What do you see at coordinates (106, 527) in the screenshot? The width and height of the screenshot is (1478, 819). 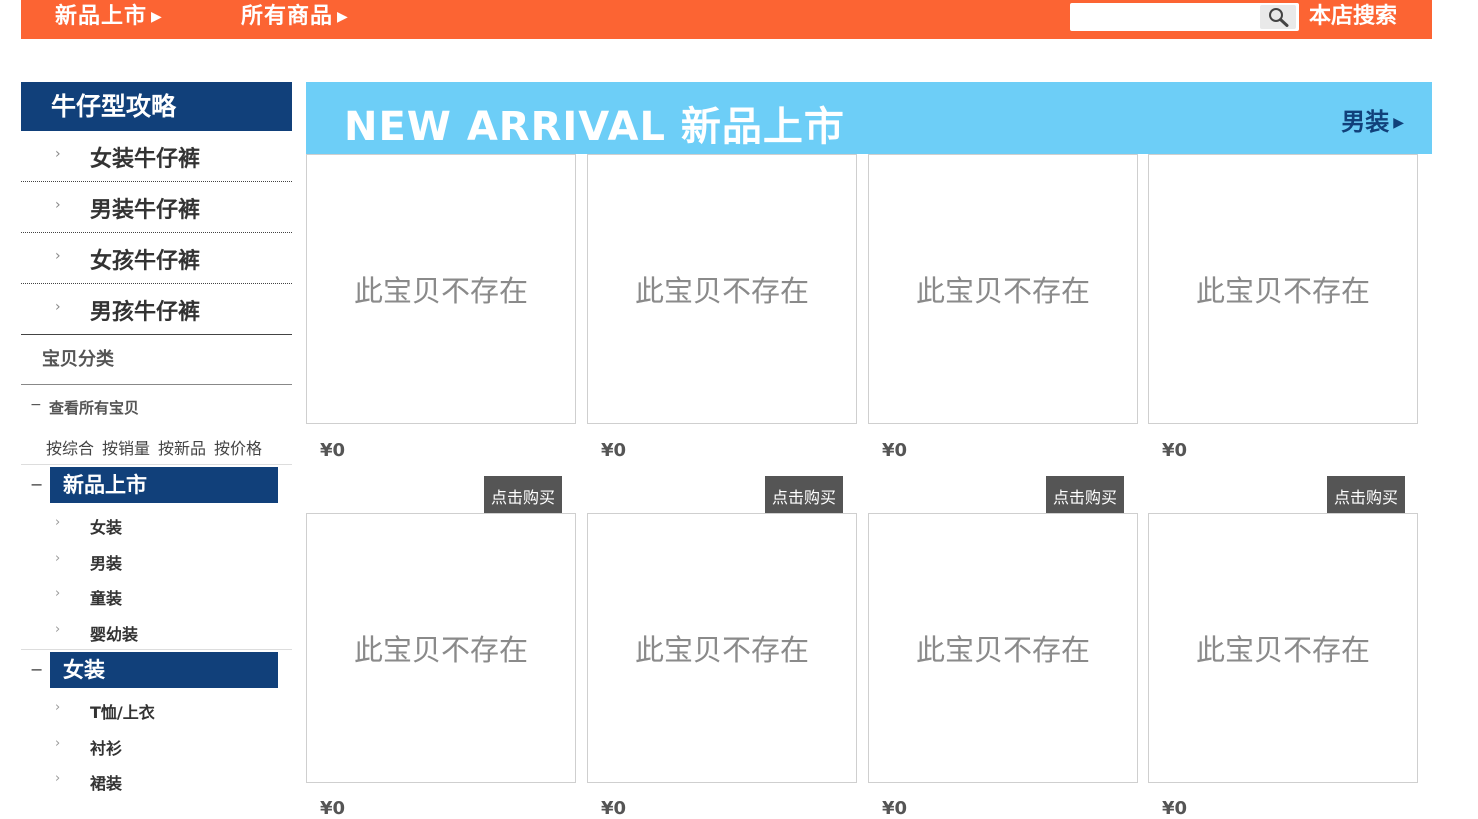 I see `subcategory-label: 女装` at bounding box center [106, 527].